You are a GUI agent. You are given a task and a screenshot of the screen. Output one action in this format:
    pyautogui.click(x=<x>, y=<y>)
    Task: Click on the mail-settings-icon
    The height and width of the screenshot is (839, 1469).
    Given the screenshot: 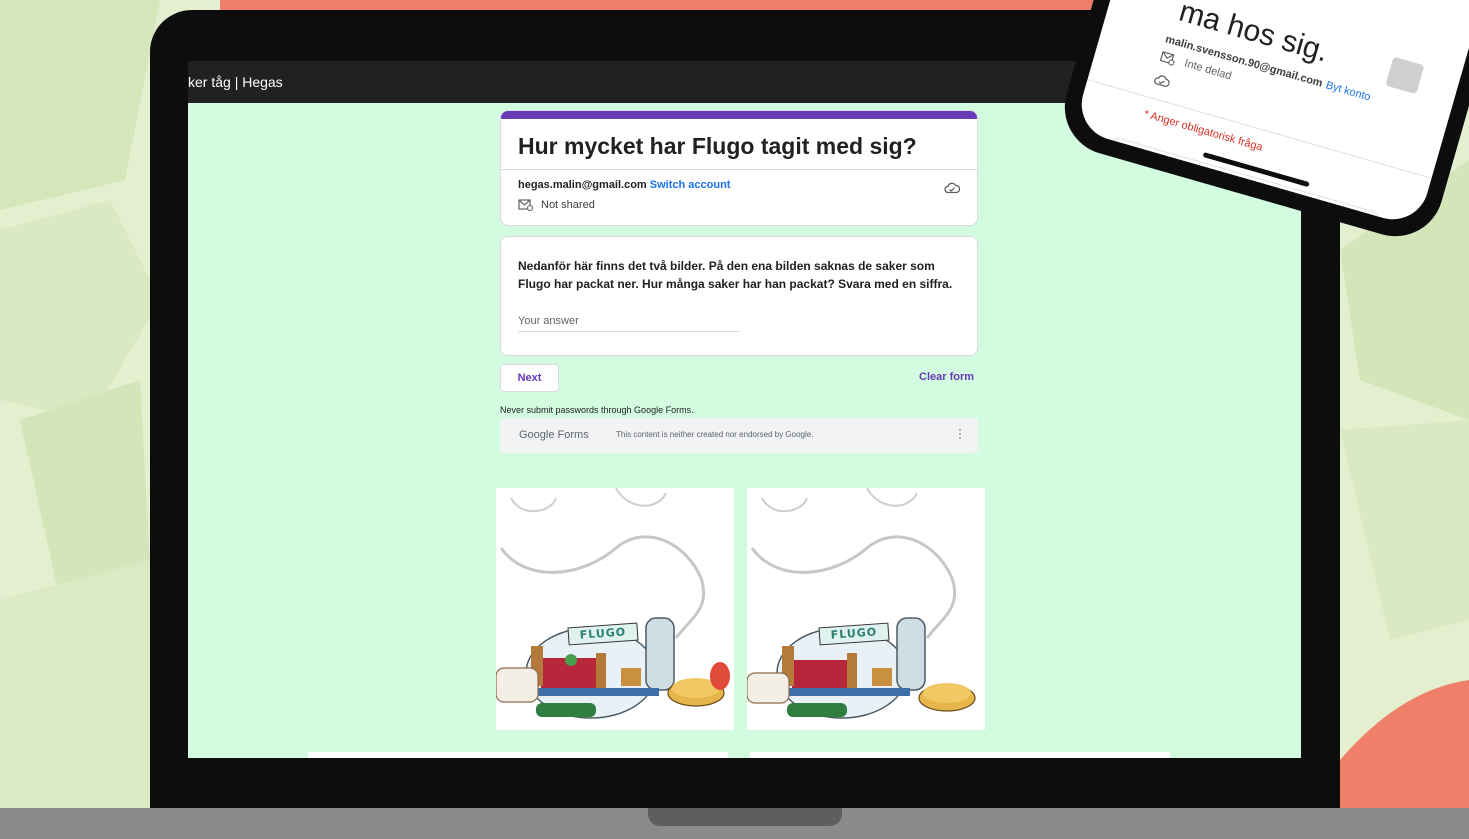 What is the action you would take?
    pyautogui.click(x=526, y=205)
    